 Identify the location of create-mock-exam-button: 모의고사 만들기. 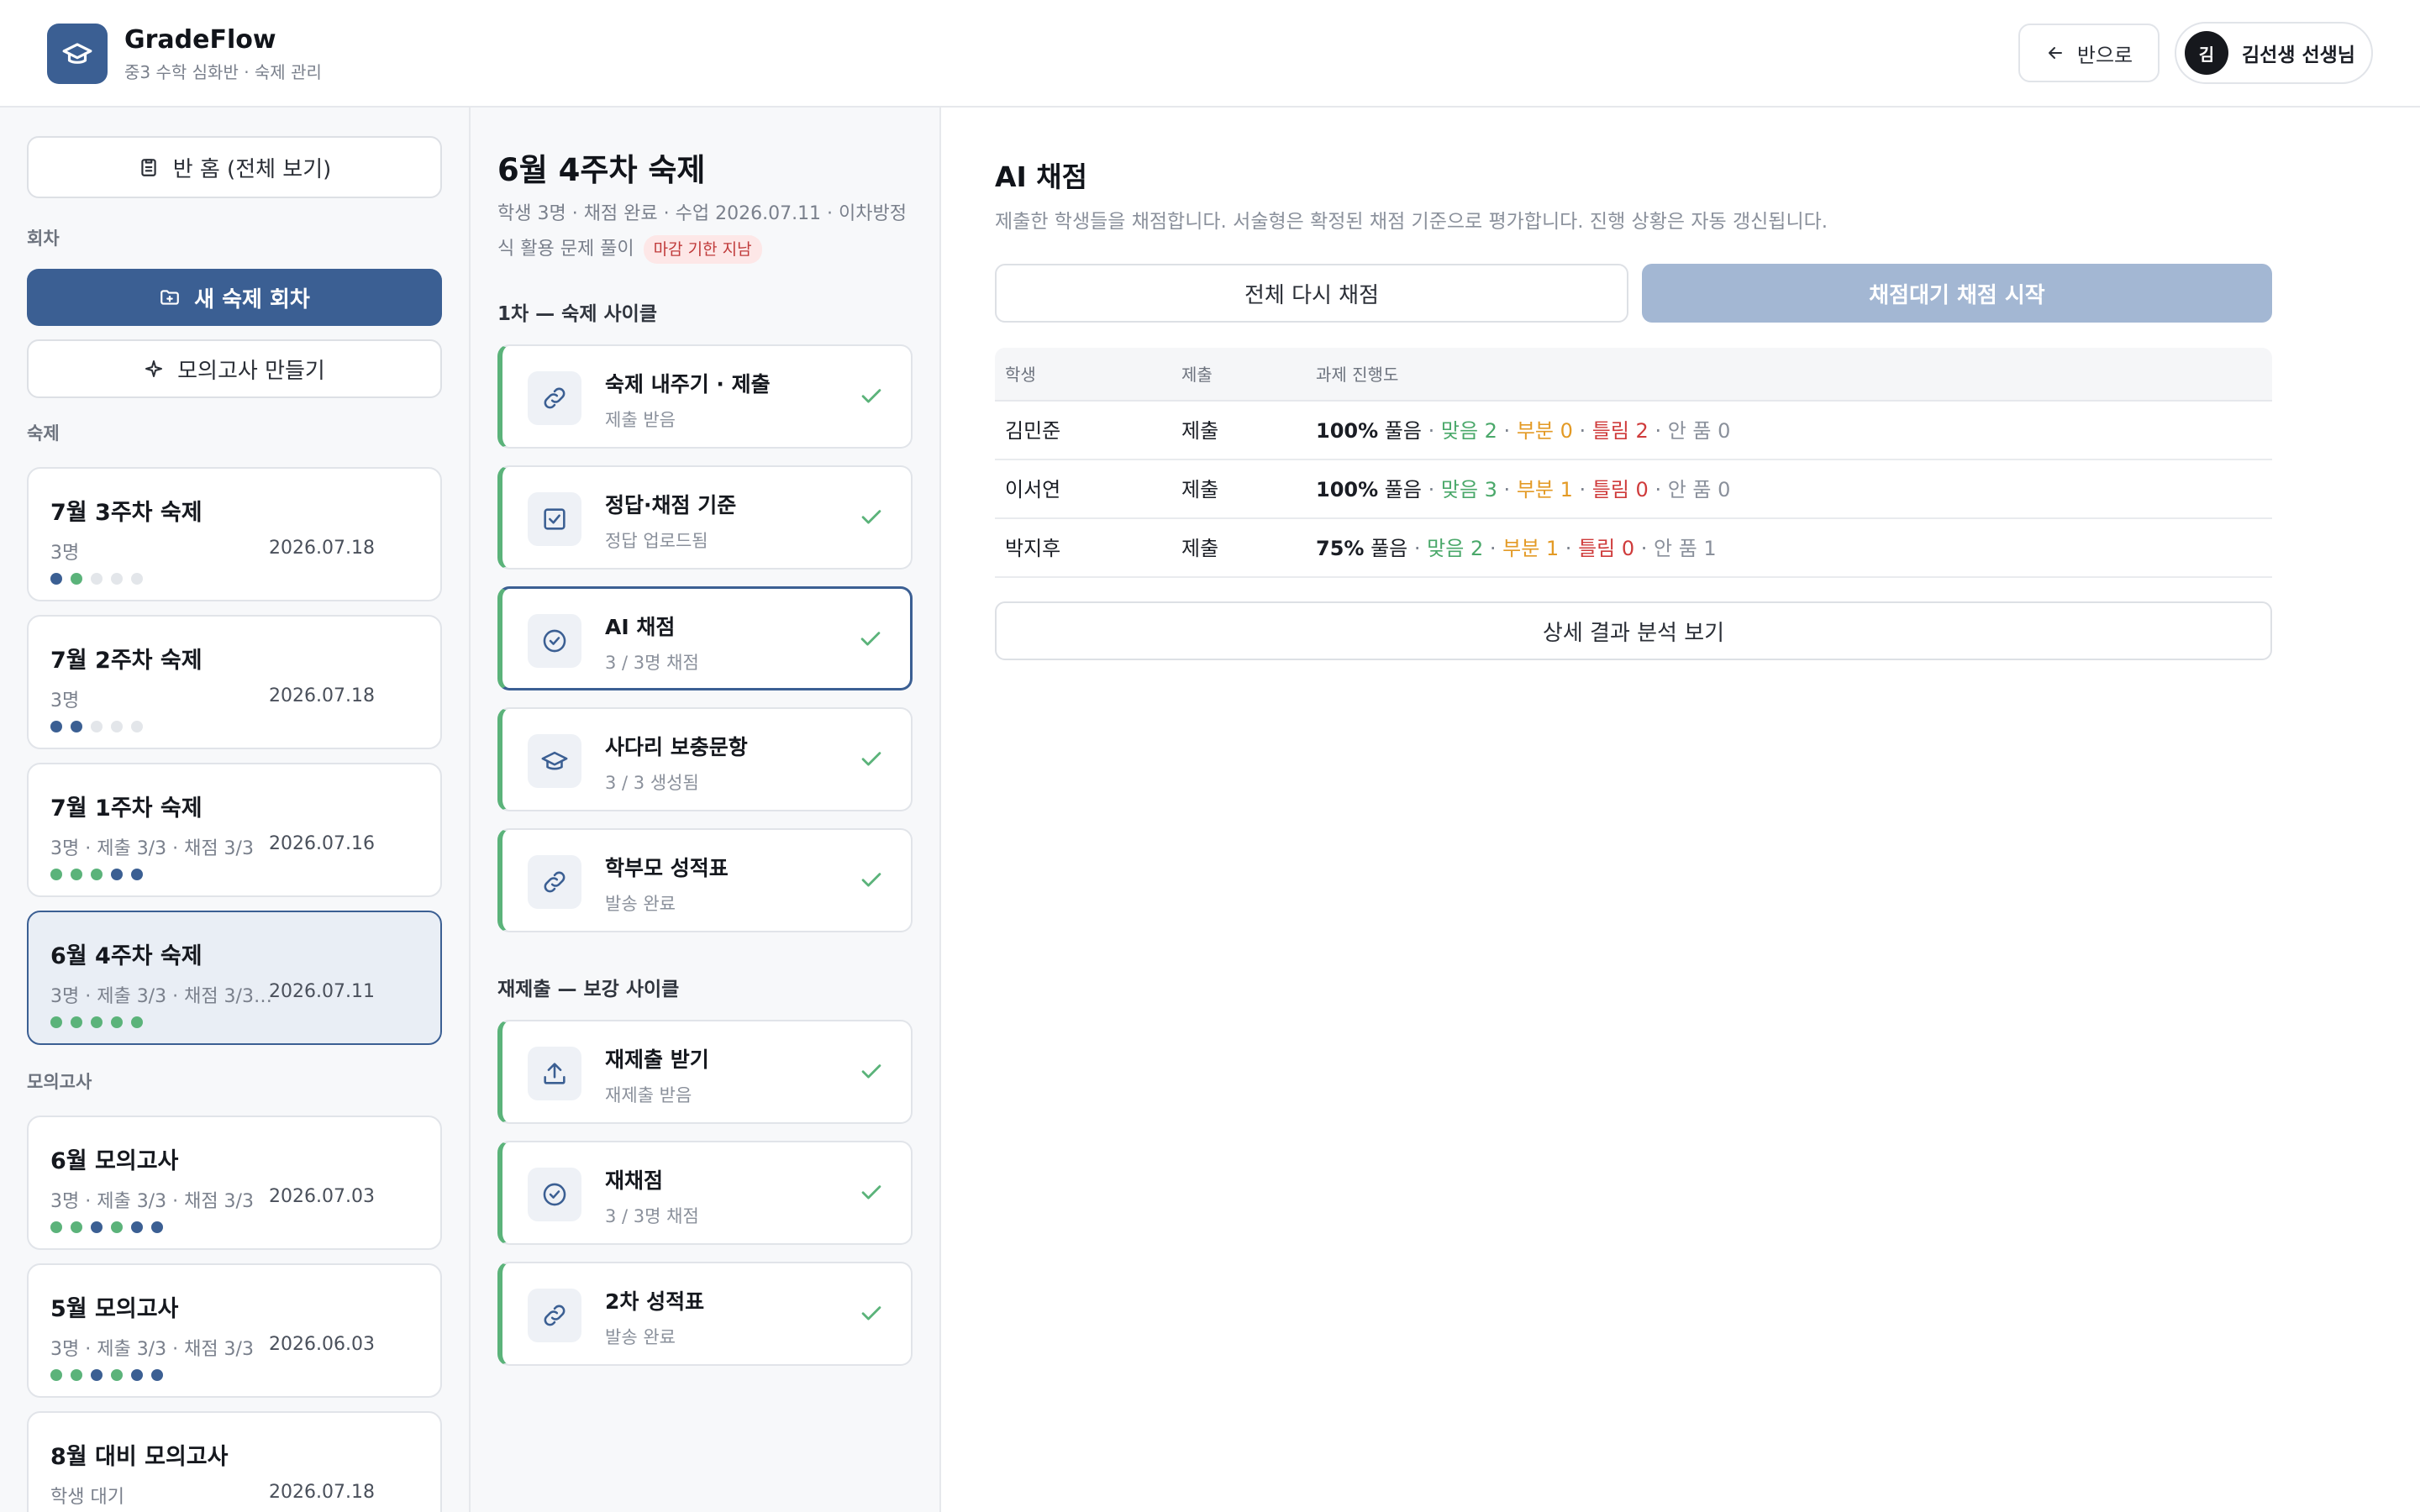
(234, 368).